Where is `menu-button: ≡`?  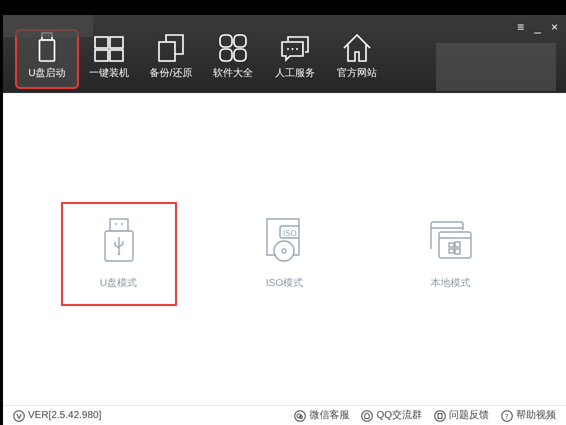
menu-button: ≡ is located at coordinates (520, 27).